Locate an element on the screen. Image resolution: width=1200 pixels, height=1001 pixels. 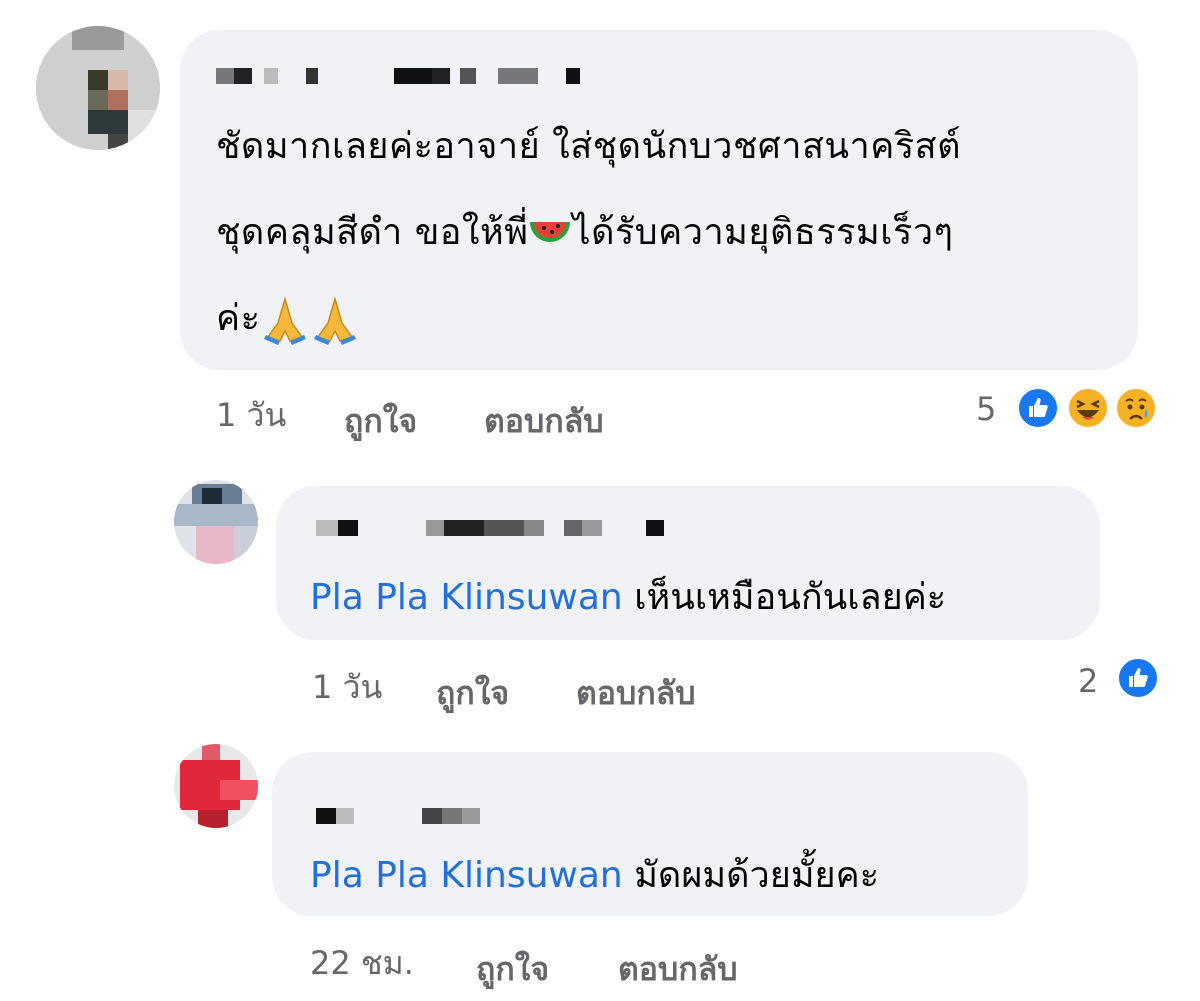
reply-text: Pla Pla Klinsuwan มัดผมด้วยมั้ยคะ is located at coordinates (594, 876).